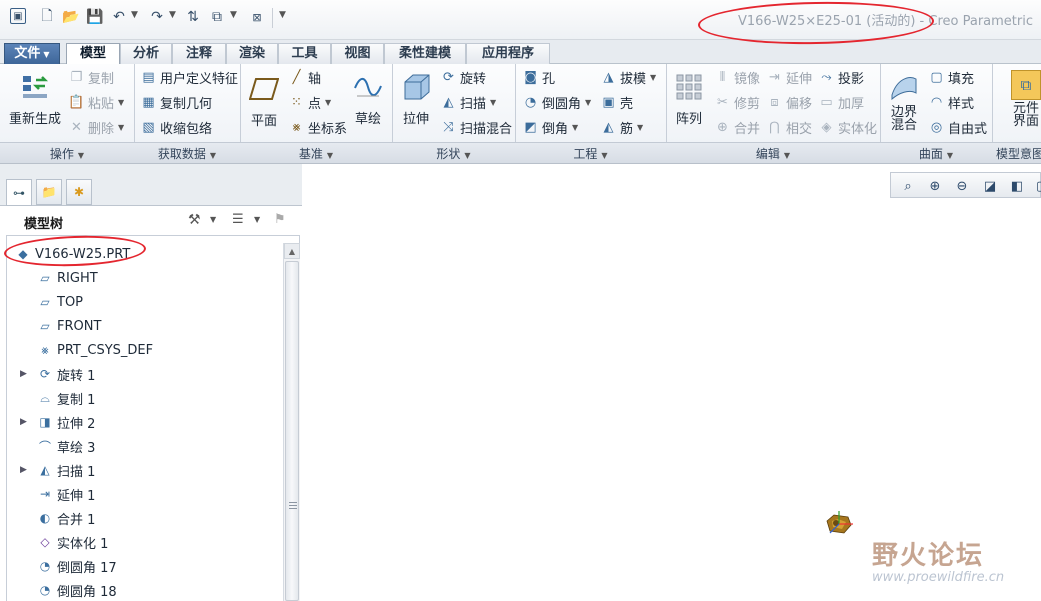 Image resolution: width=1041 pixels, height=601 pixels. Describe the element at coordinates (316, 153) in the screenshot. I see `group-datum: 基准 ▼` at that location.